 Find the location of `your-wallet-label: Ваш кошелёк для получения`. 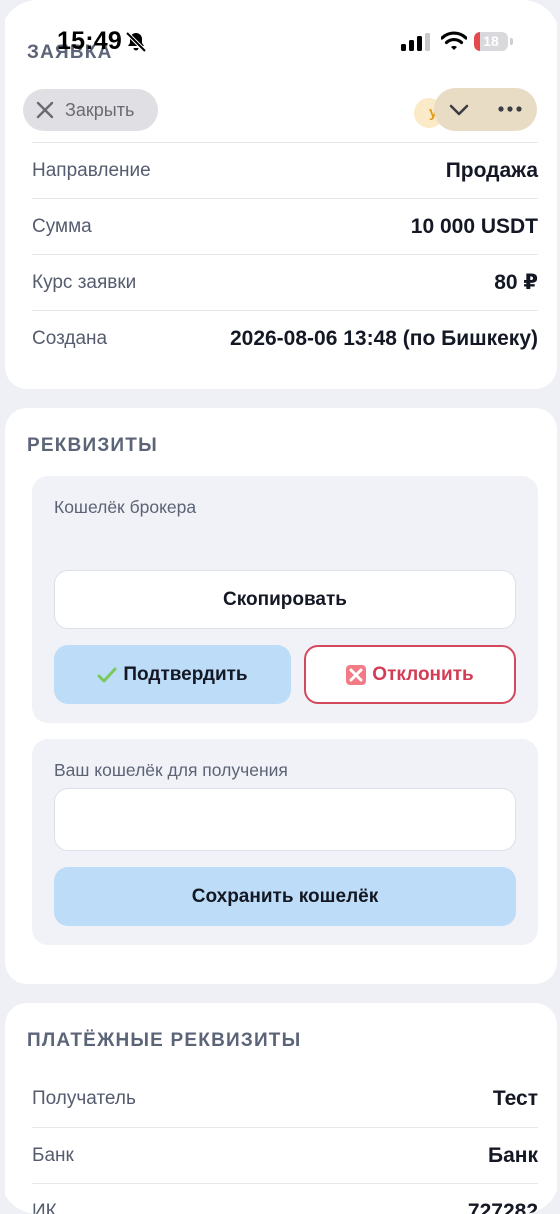

your-wallet-label: Ваш кошелёк для получения is located at coordinates (171, 770).